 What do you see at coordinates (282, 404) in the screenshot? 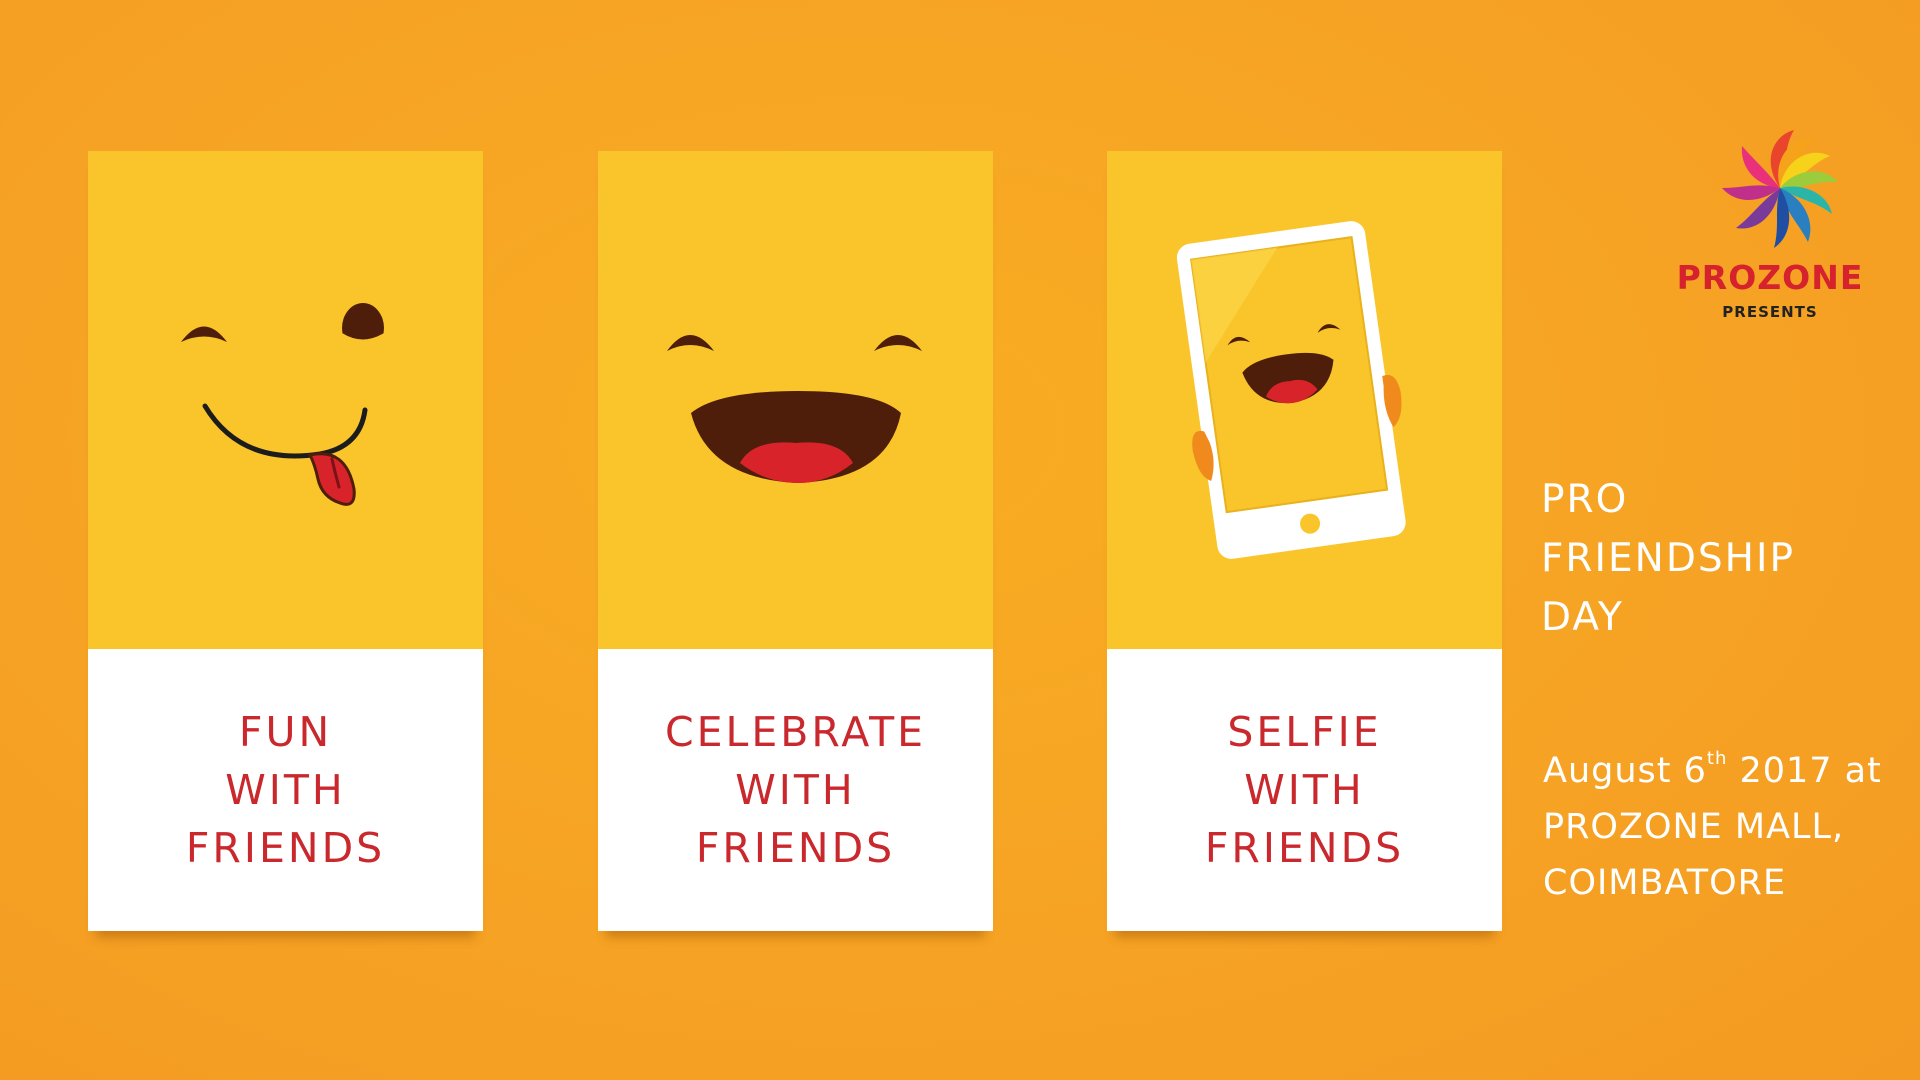
I see `tongue-out-smiley-icon` at bounding box center [282, 404].